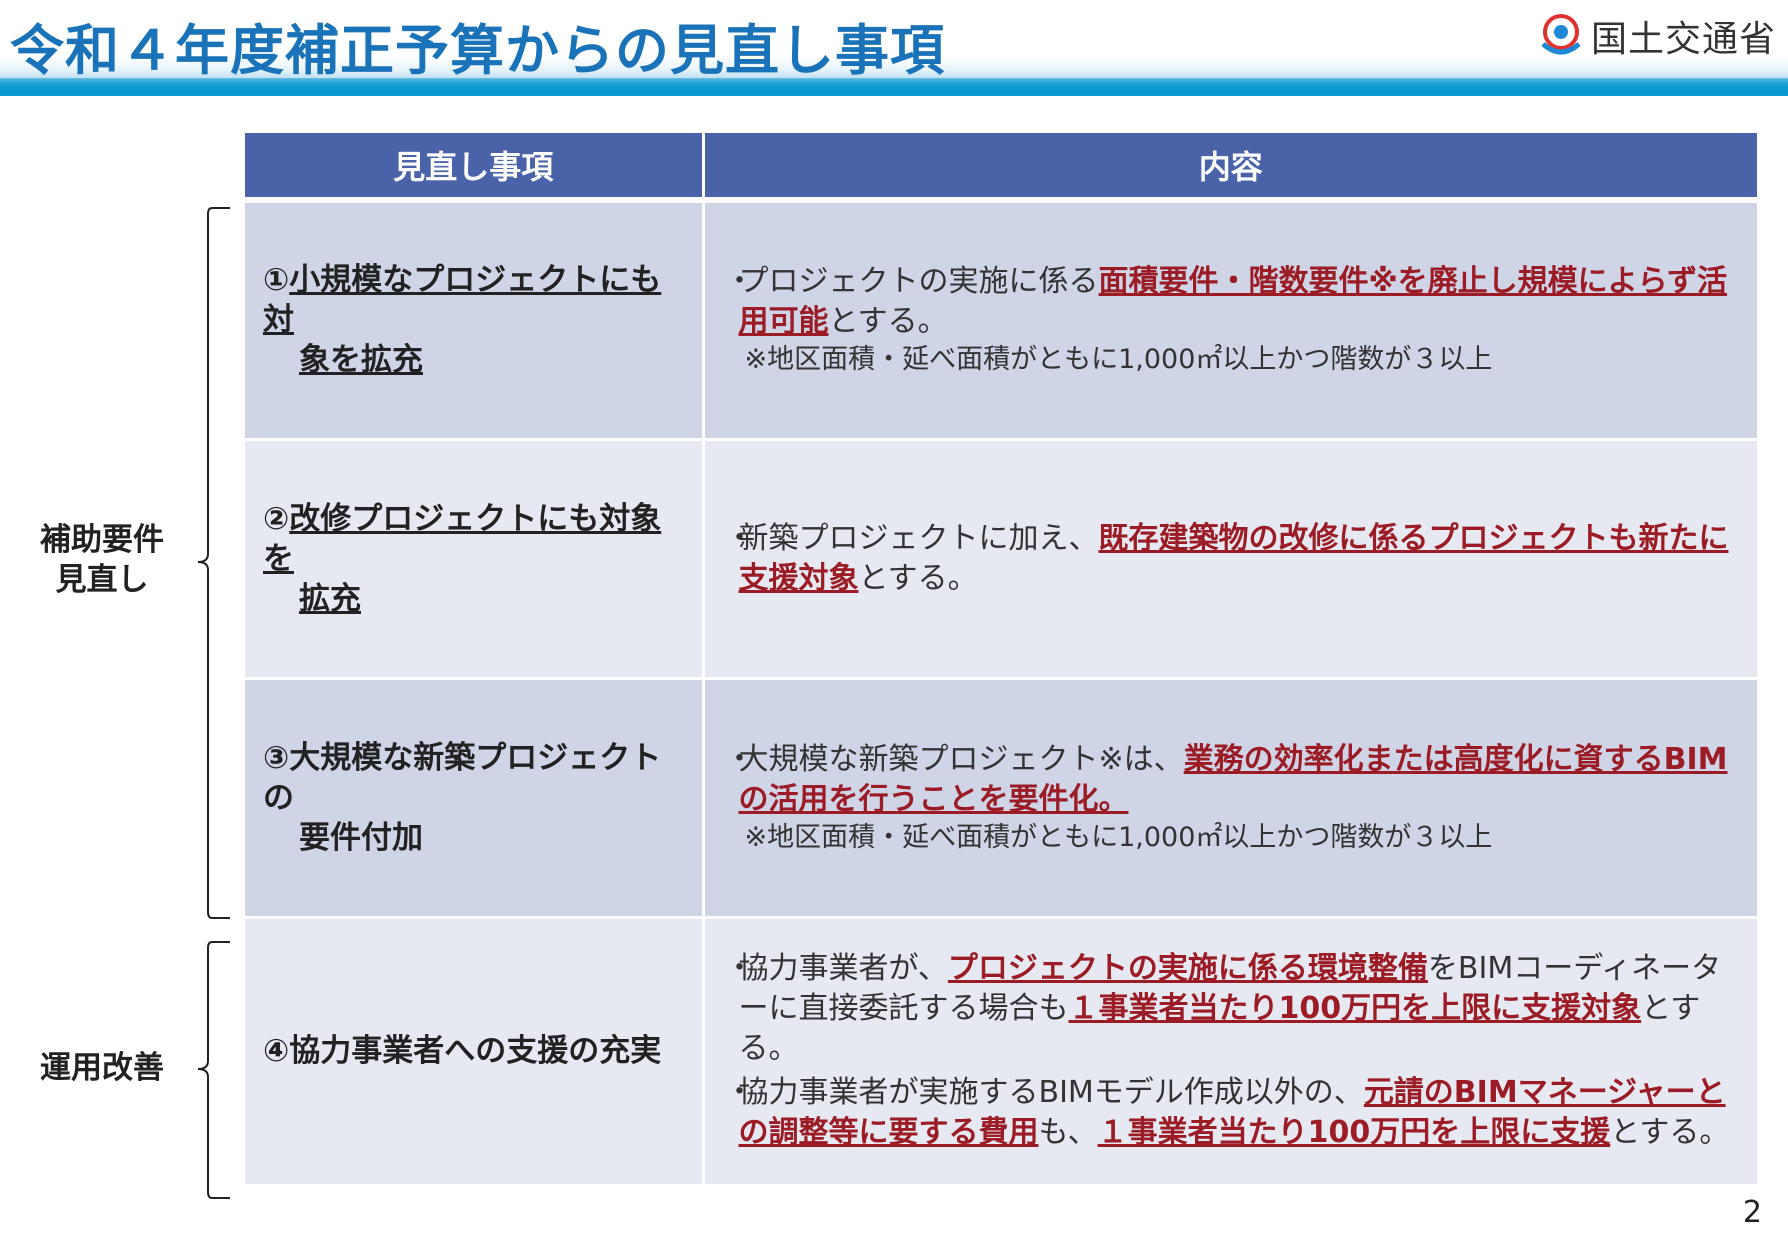 The image size is (1788, 1256). I want to click on highlight-text: １事業者当たり100万円を上限に支援, so click(1354, 1132).